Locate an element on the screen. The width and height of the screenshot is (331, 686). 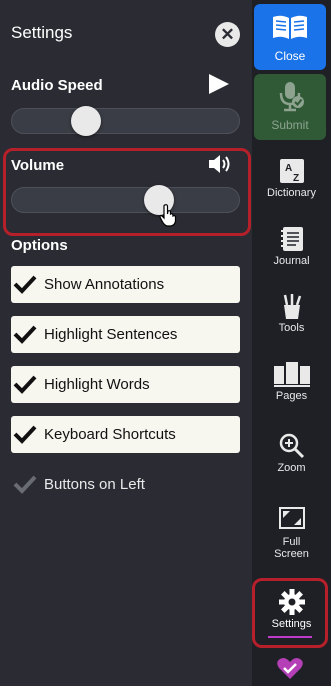
pages-icon is located at coordinates (291, 374).